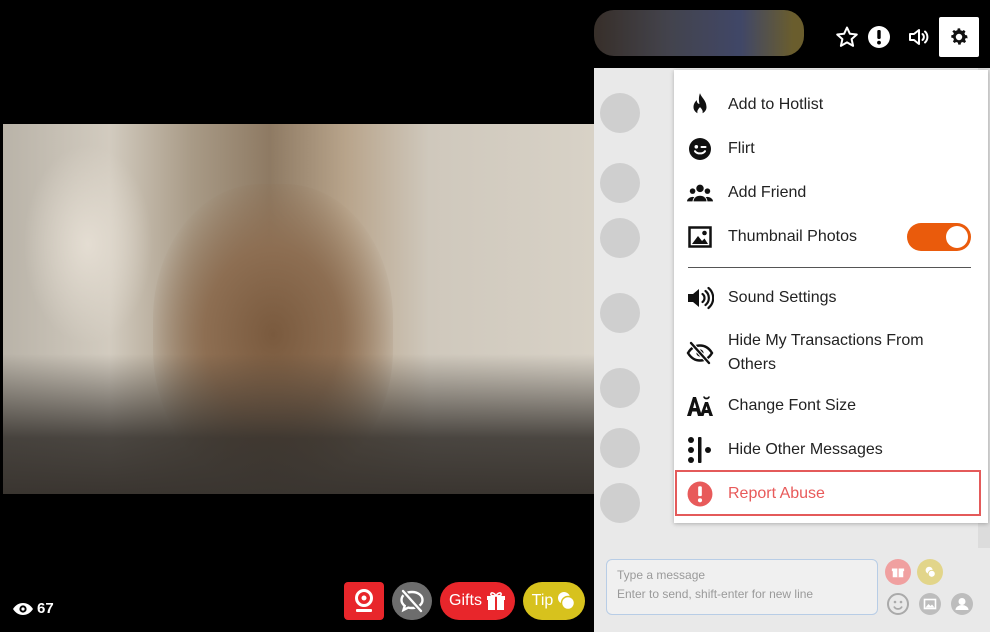 The image size is (990, 632). What do you see at coordinates (930, 604) in the screenshot?
I see `image-upload-icon` at bounding box center [930, 604].